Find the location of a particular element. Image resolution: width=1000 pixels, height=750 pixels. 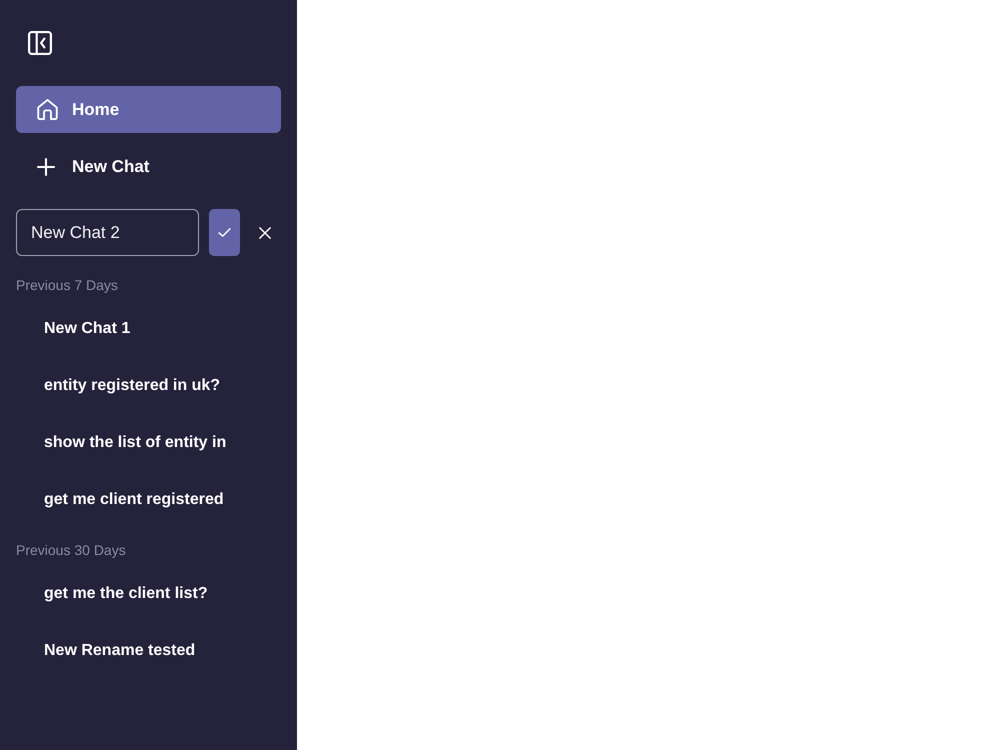

chat-item: get me client registered is located at coordinates (148, 499).